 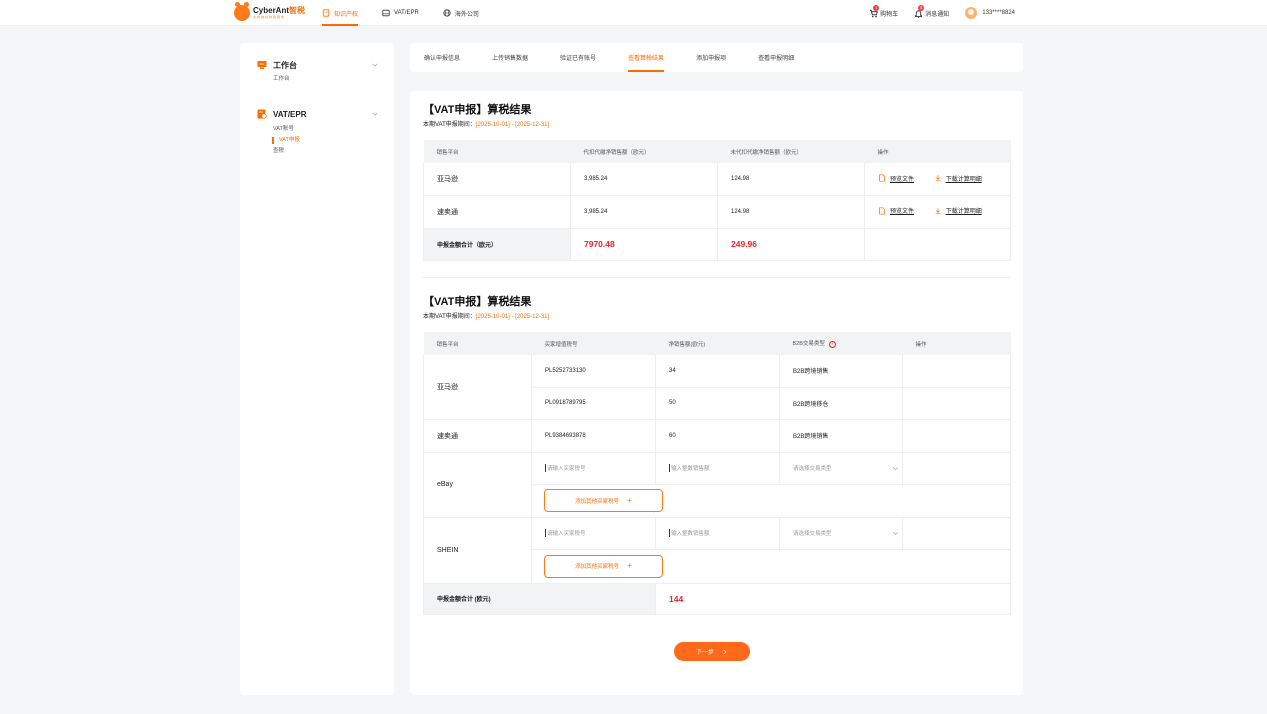 What do you see at coordinates (447, 13) in the screenshot?
I see `globe-icon` at bounding box center [447, 13].